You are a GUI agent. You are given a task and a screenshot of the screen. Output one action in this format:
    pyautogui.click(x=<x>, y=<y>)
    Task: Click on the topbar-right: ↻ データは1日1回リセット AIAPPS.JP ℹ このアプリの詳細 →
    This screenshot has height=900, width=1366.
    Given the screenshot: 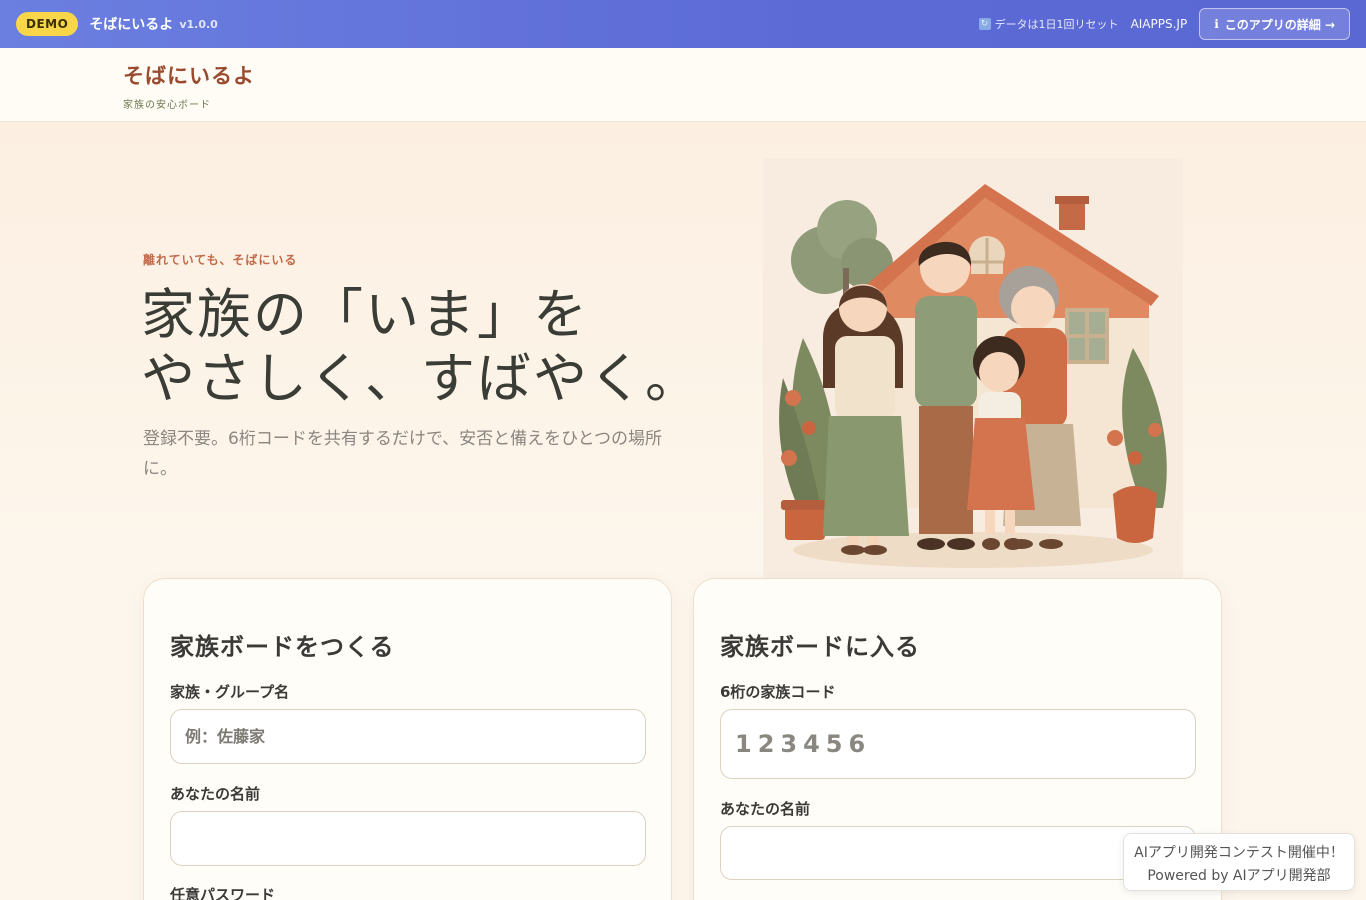 What is the action you would take?
    pyautogui.click(x=1164, y=24)
    